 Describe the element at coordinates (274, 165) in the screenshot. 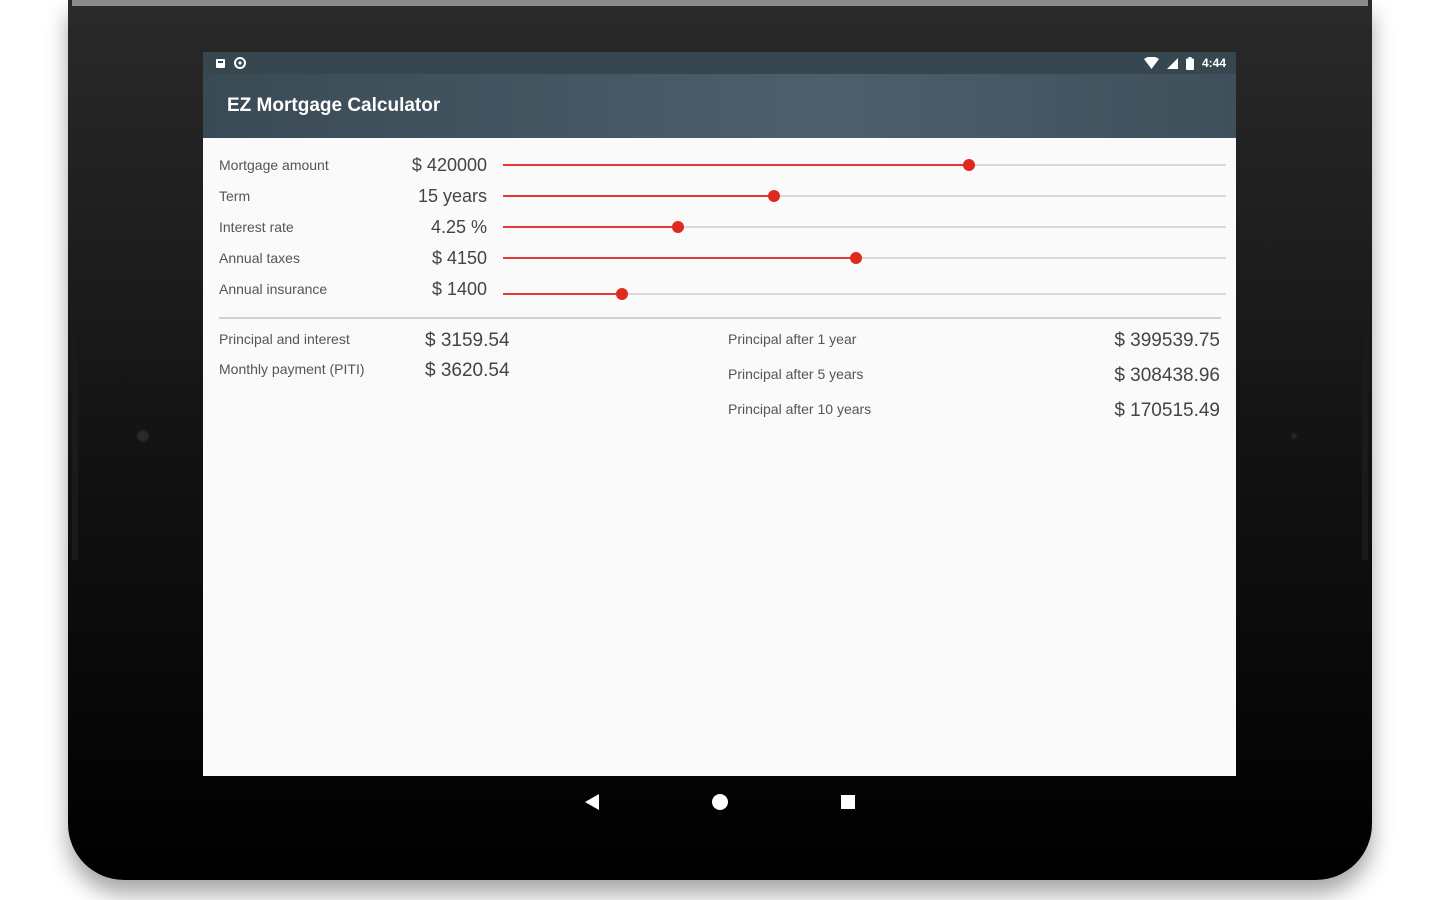

I see `mortgage-amount-label: Mortgage amount` at that location.